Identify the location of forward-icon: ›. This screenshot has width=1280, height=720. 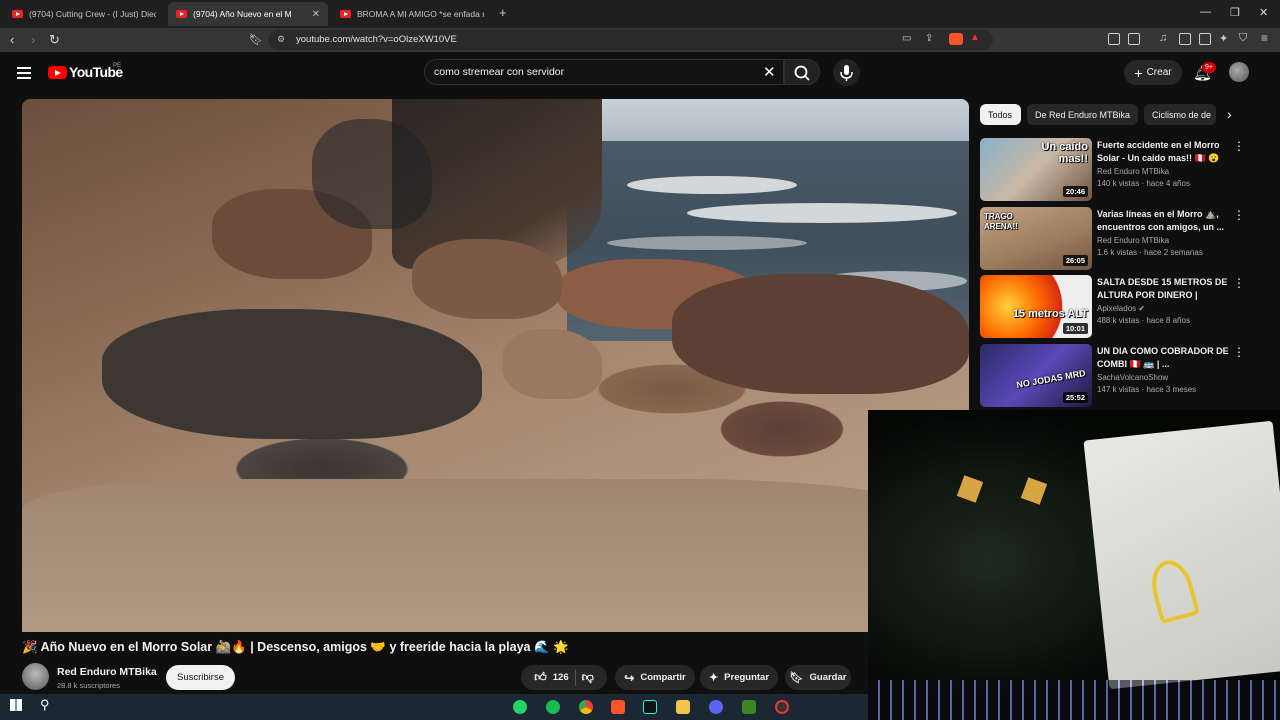
(33, 40).